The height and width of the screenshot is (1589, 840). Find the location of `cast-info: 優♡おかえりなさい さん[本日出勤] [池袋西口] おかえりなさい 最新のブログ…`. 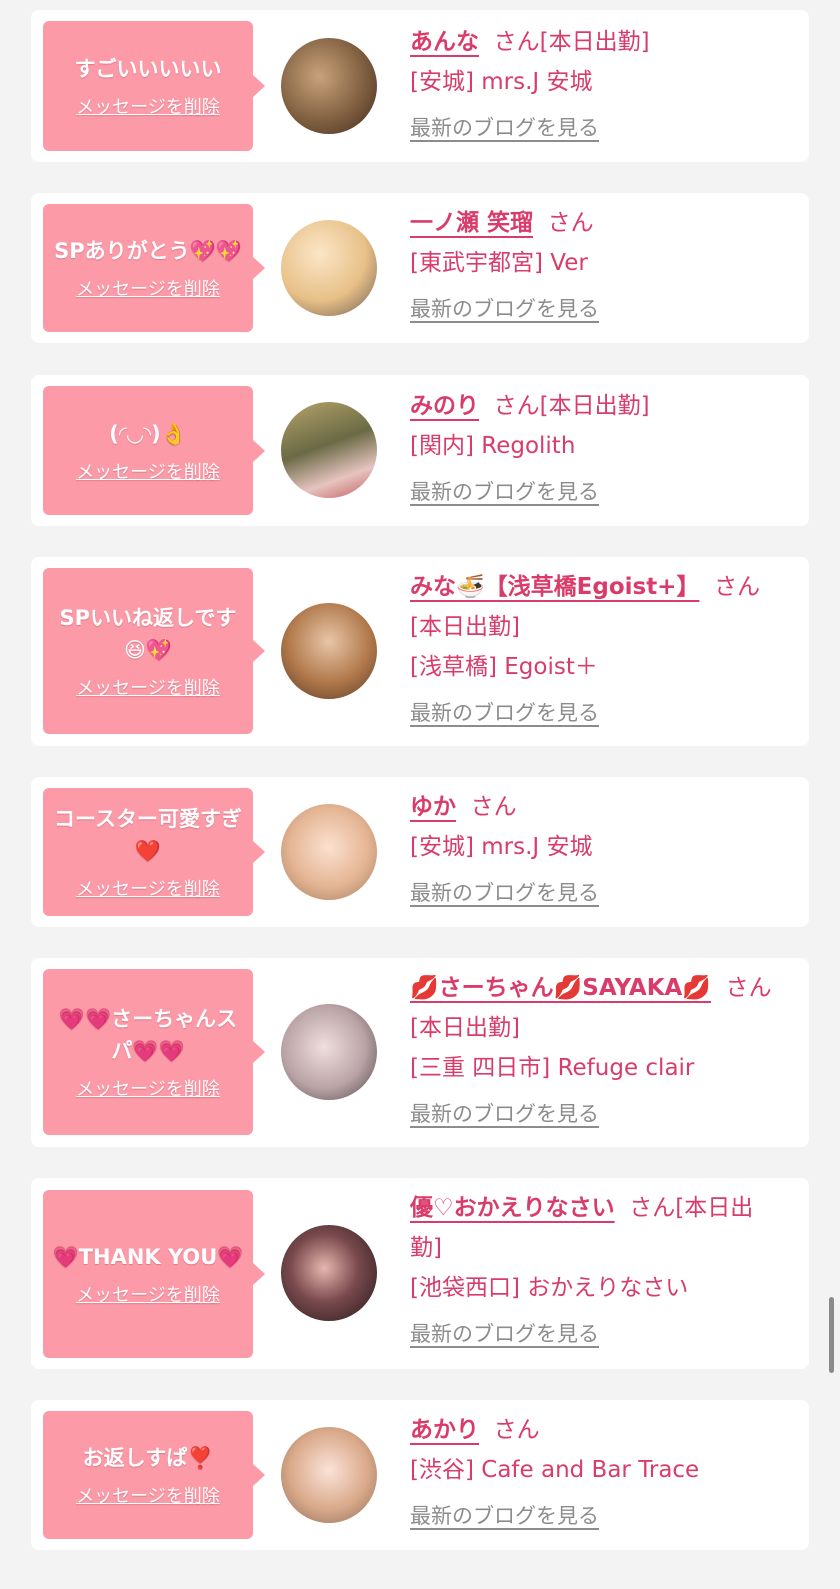

cast-info: 優♡おかえりなさい さん[本日出勤] [池袋西口] おかえりなさい 最新のブログ… is located at coordinates (595, 1268).